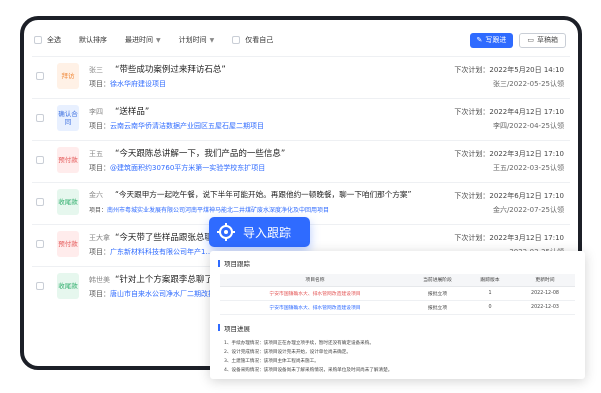  Describe the element at coordinates (170, 70) in the screenshot. I see `follow-note: “带些成功案例过来拜访石总”` at that location.